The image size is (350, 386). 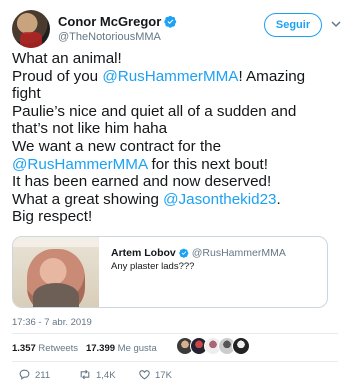 What do you see at coordinates (117, 146) in the screenshot?
I see `tweet-text-segment: We want a new contract for the` at bounding box center [117, 146].